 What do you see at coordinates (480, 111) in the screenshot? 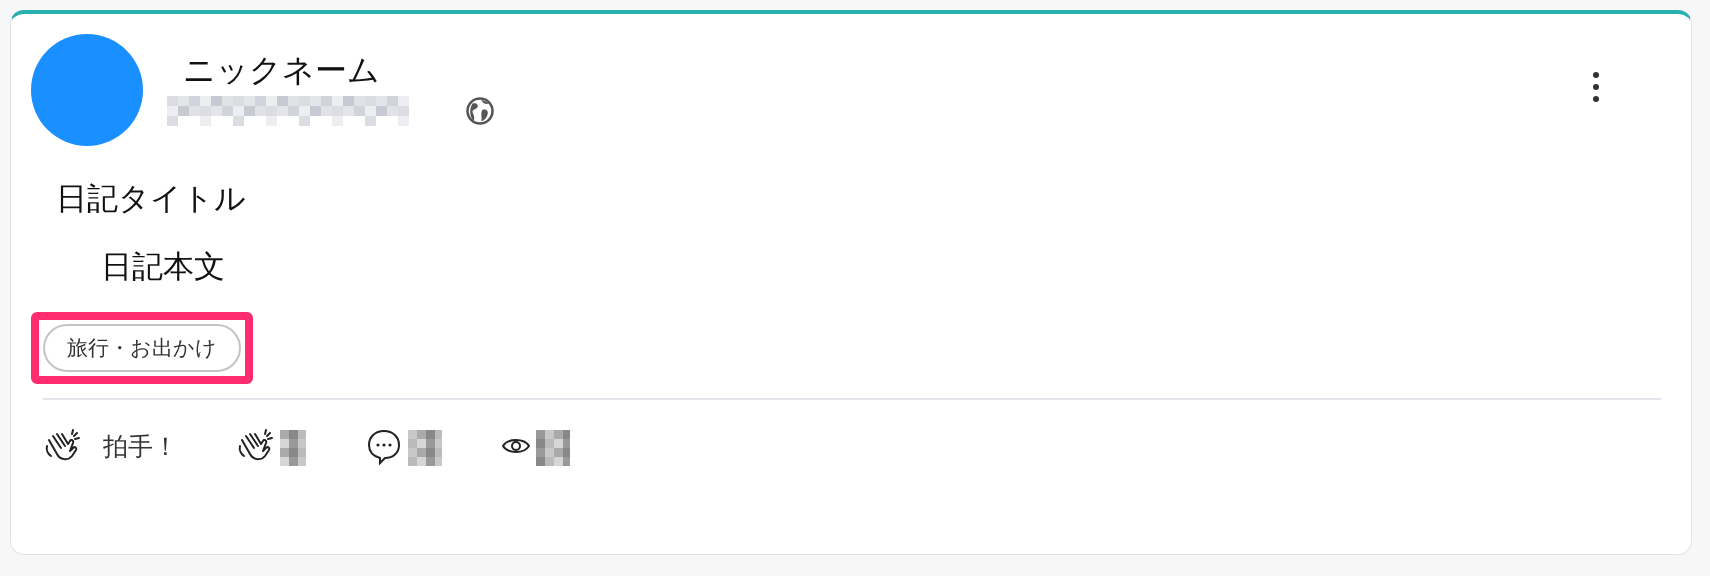
I see `globe-icon` at bounding box center [480, 111].